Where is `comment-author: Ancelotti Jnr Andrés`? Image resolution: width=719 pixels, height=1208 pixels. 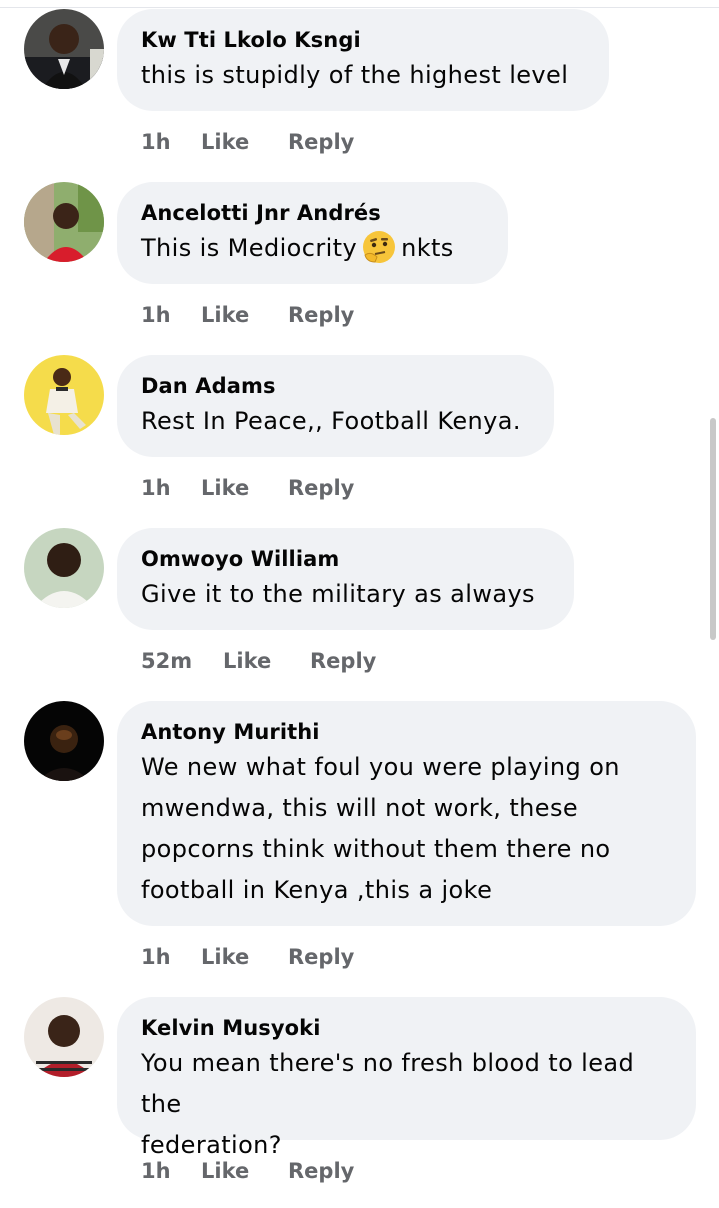
comment-author: Ancelotti Jnr Andrés is located at coordinates (312, 213).